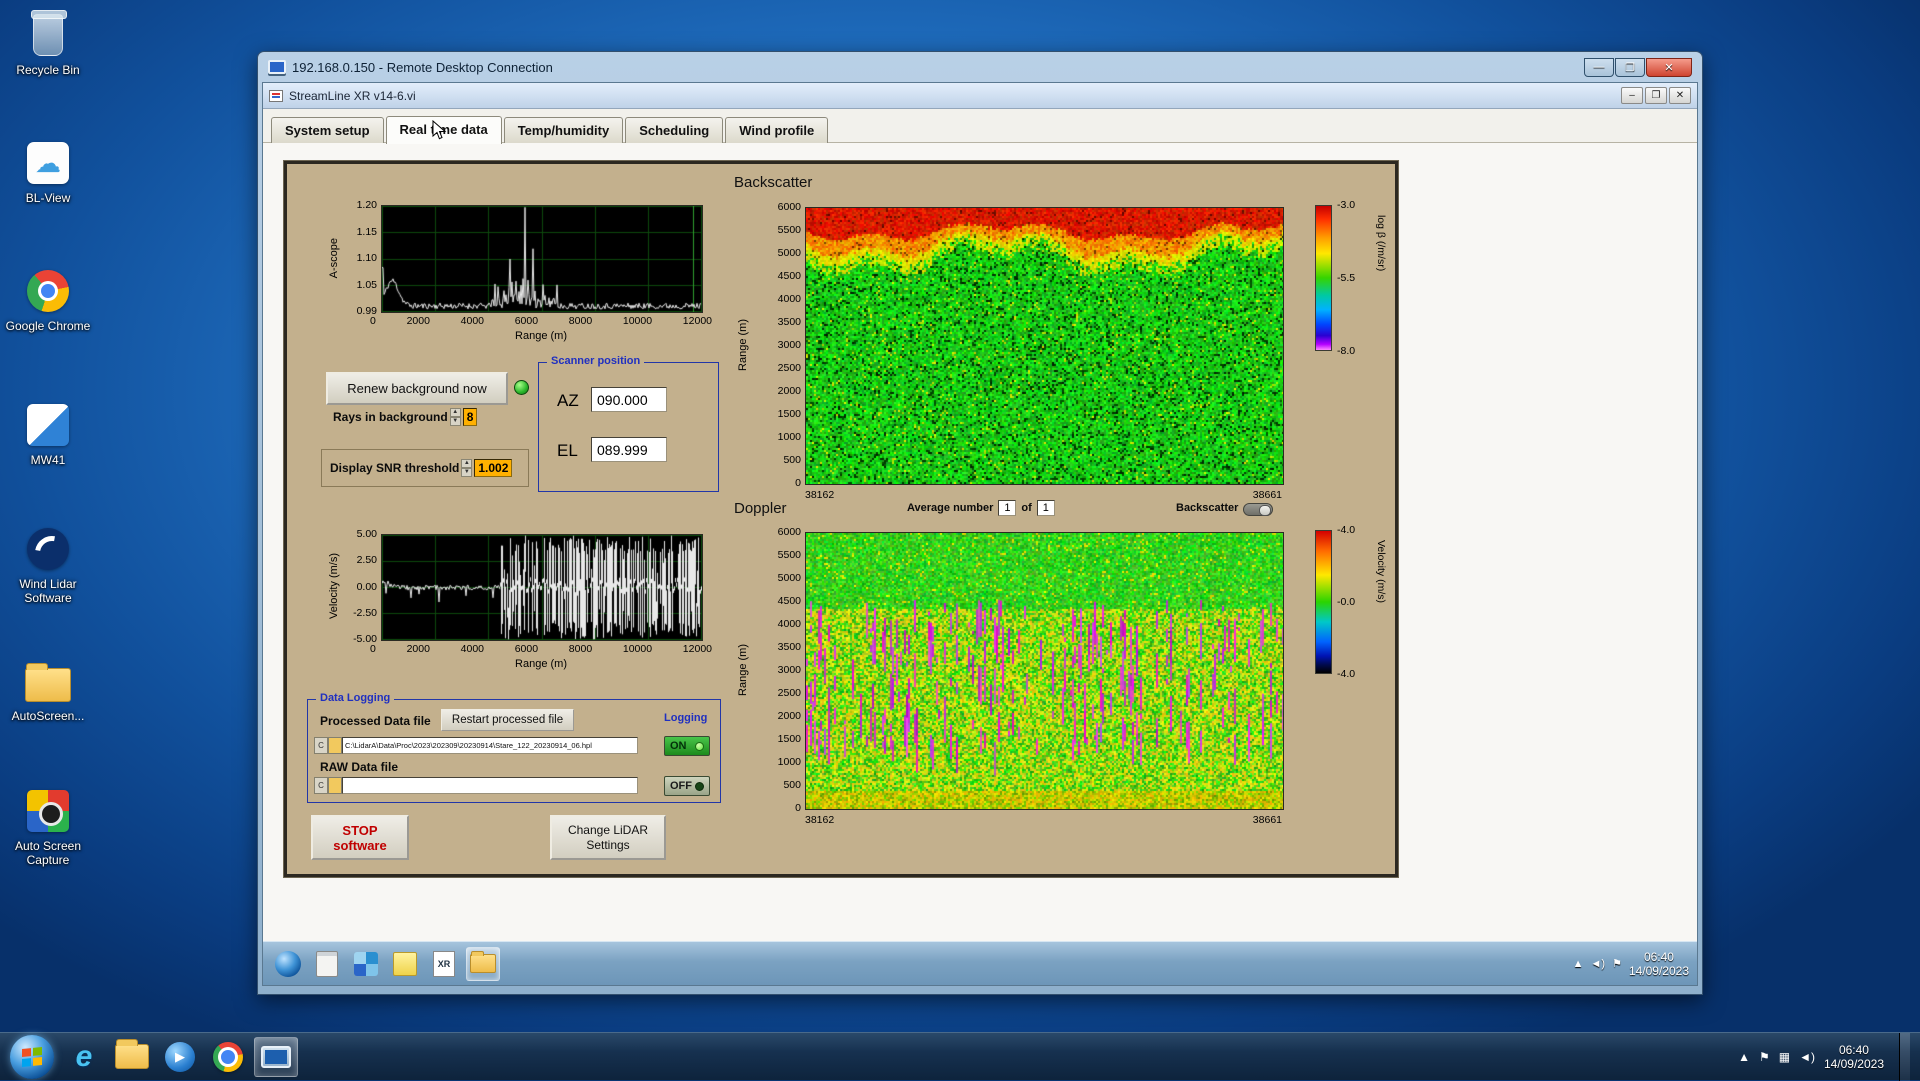 This screenshot has height=1081, width=1920. What do you see at coordinates (1764, 1057) in the screenshot?
I see `tray-action-center-icon: ⚑` at bounding box center [1764, 1057].